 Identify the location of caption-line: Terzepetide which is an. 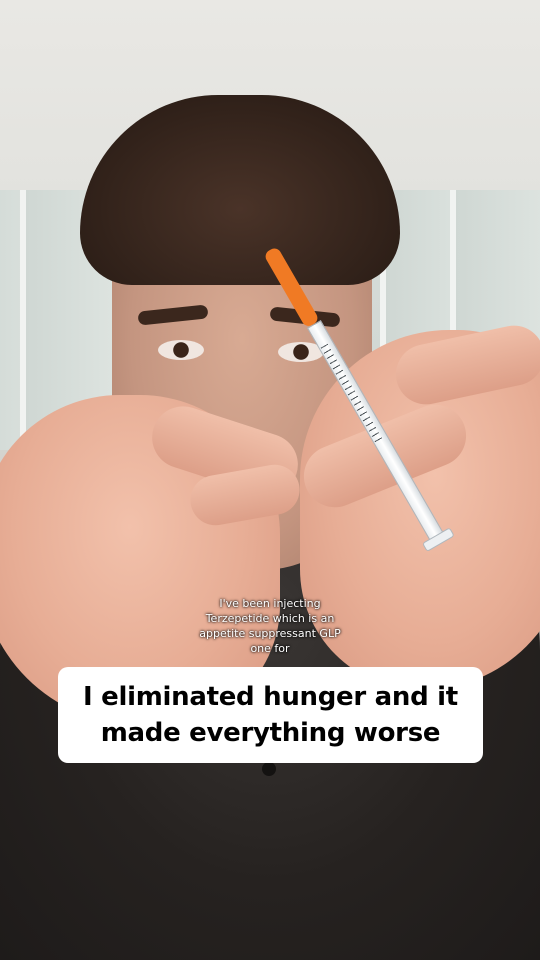
(270, 618).